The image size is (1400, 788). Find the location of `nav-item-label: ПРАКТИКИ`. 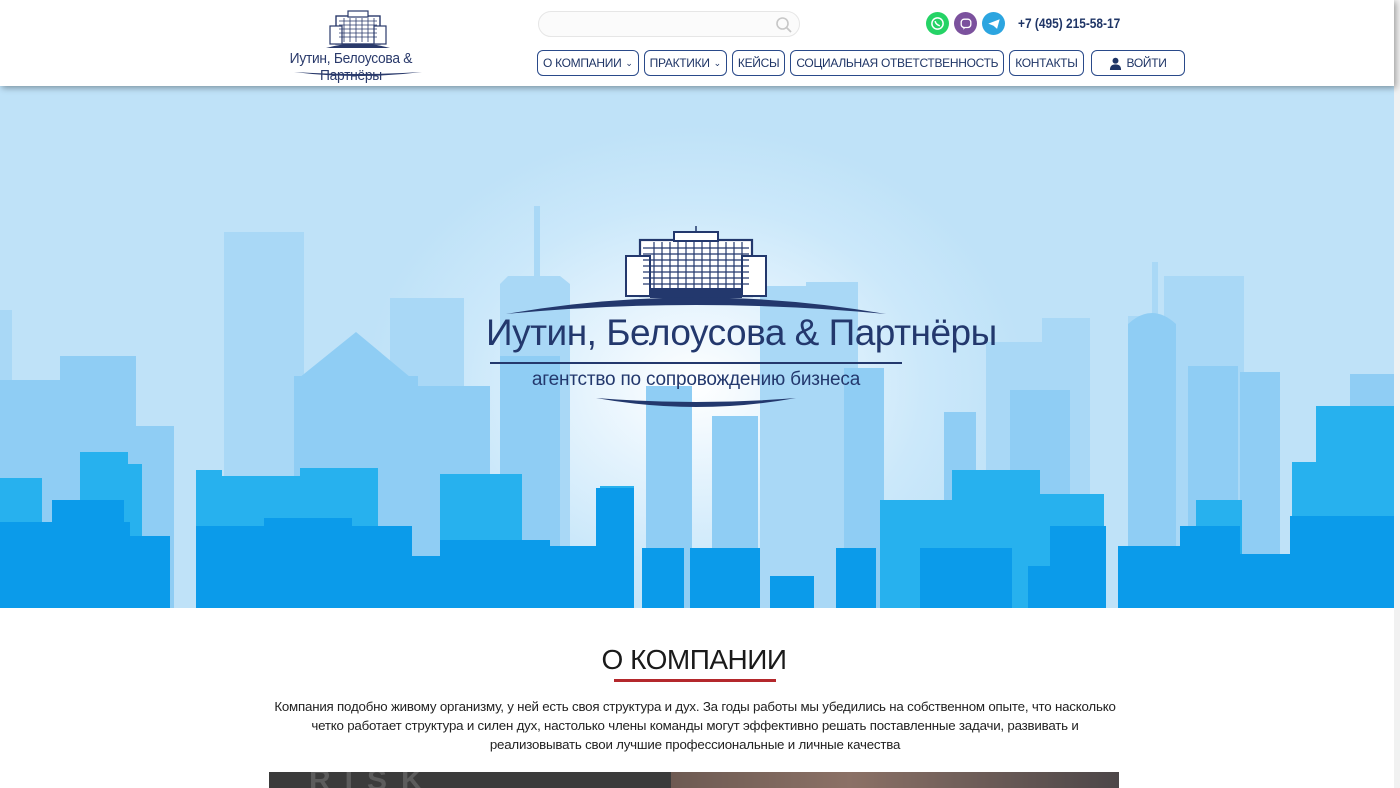

nav-item-label: ПРАКТИКИ is located at coordinates (679, 63).